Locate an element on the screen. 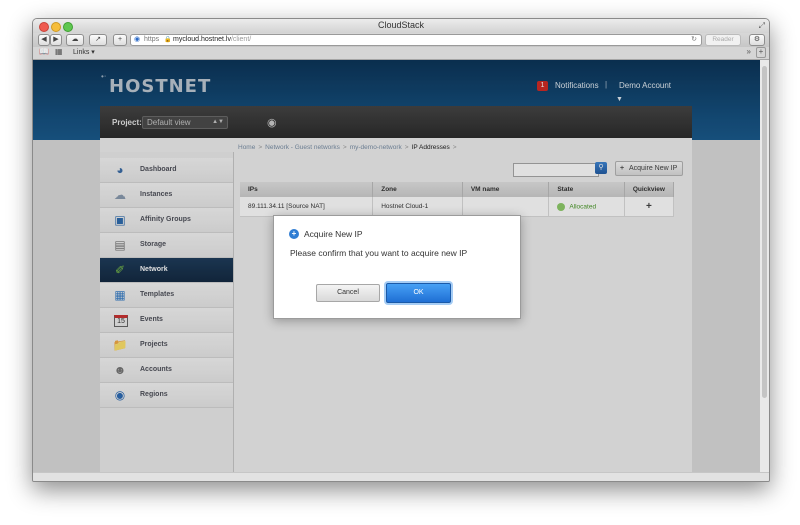  url-path: /client/ is located at coordinates (241, 39).